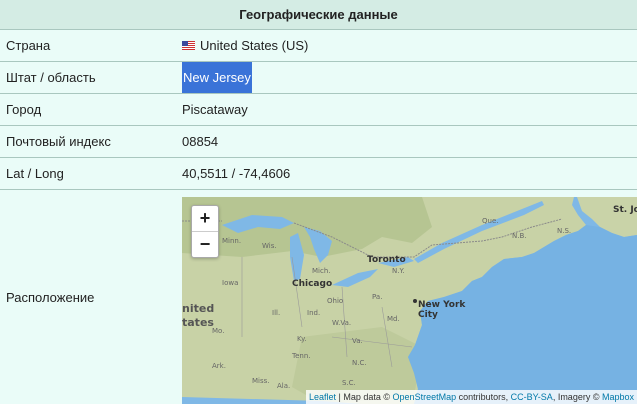 Image resolution: width=637 pixels, height=404 pixels. I want to click on map-label-wis: Wis., so click(269, 246).